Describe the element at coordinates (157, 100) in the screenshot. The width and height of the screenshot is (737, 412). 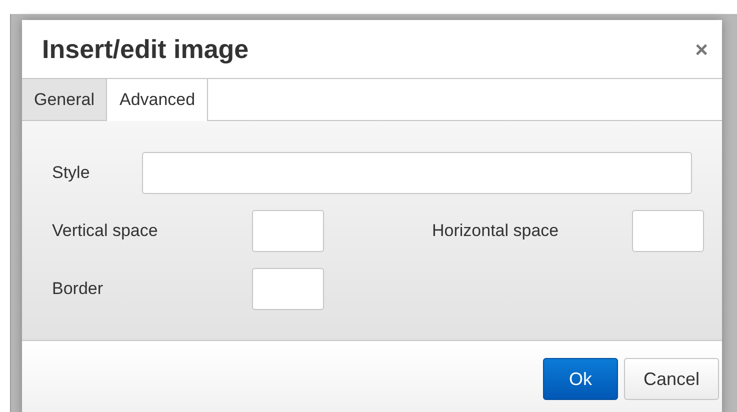
I see `tab: Advanced` at that location.